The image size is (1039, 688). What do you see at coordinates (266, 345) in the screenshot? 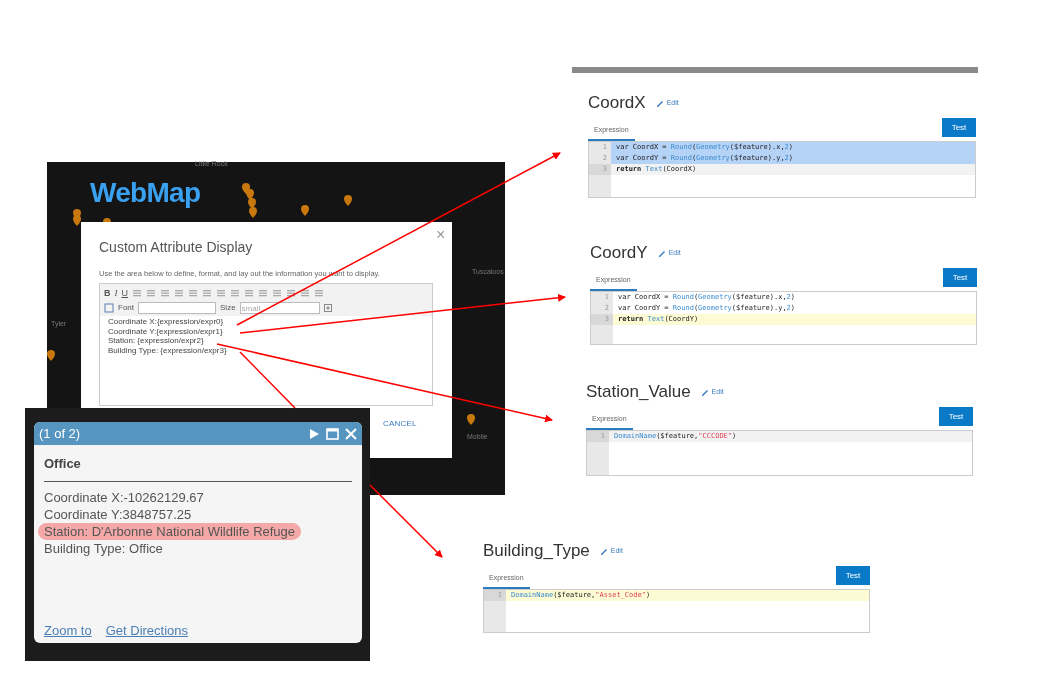
I see `rich-text-editor: B I U Font Size small Coordinate X:{expression/expr0} Coordinate Y:{expression/expr1} Station: {expression/expr2} Building Type: {expression/expr3}` at bounding box center [266, 345].